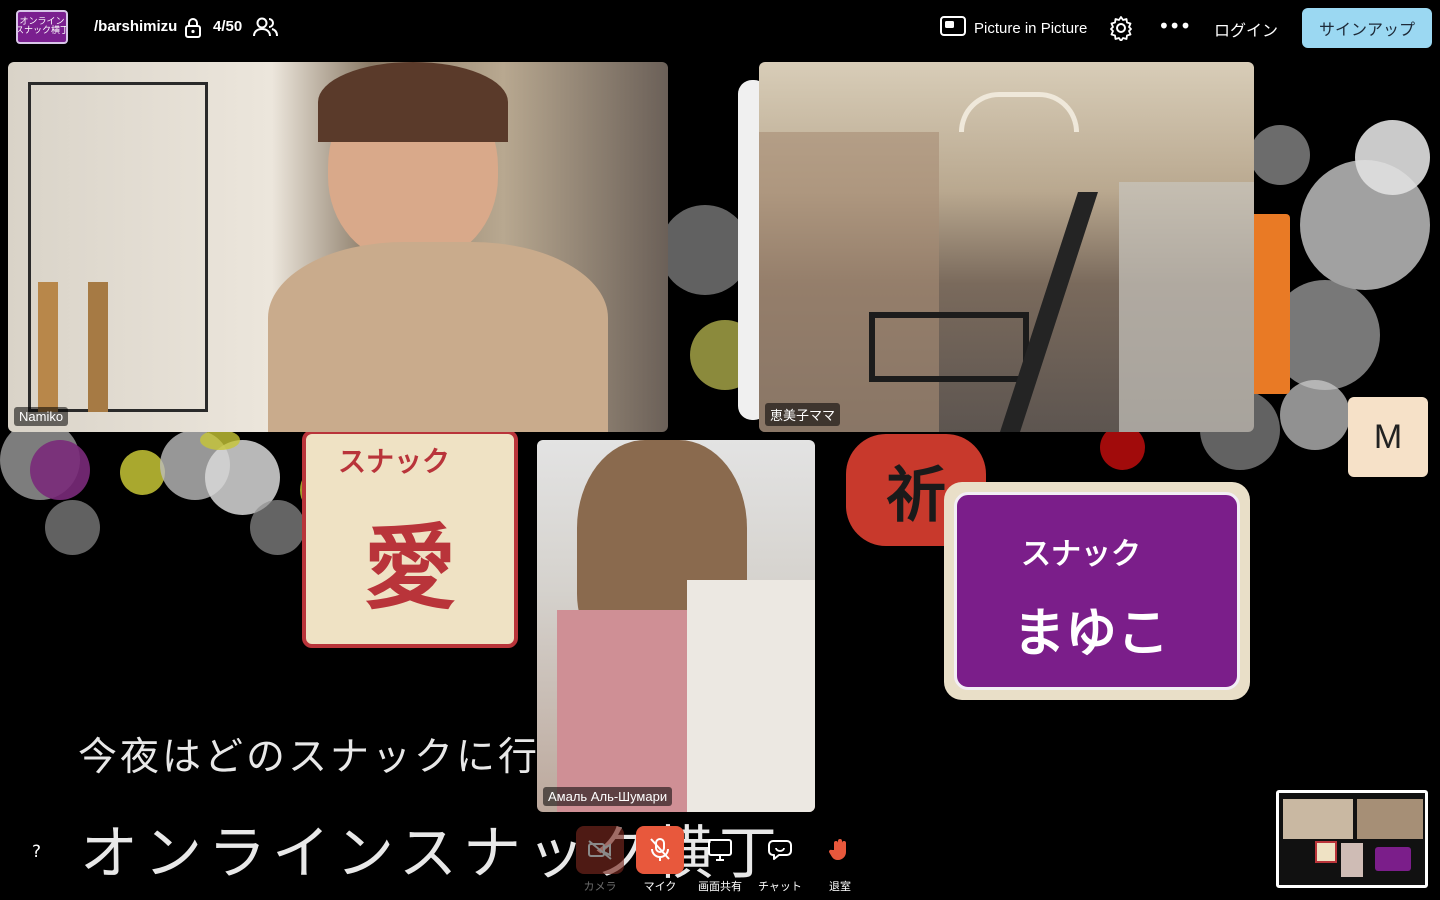  What do you see at coordinates (916, 495) in the screenshot?
I see `sign-inori-text: 祈` at bounding box center [916, 495].